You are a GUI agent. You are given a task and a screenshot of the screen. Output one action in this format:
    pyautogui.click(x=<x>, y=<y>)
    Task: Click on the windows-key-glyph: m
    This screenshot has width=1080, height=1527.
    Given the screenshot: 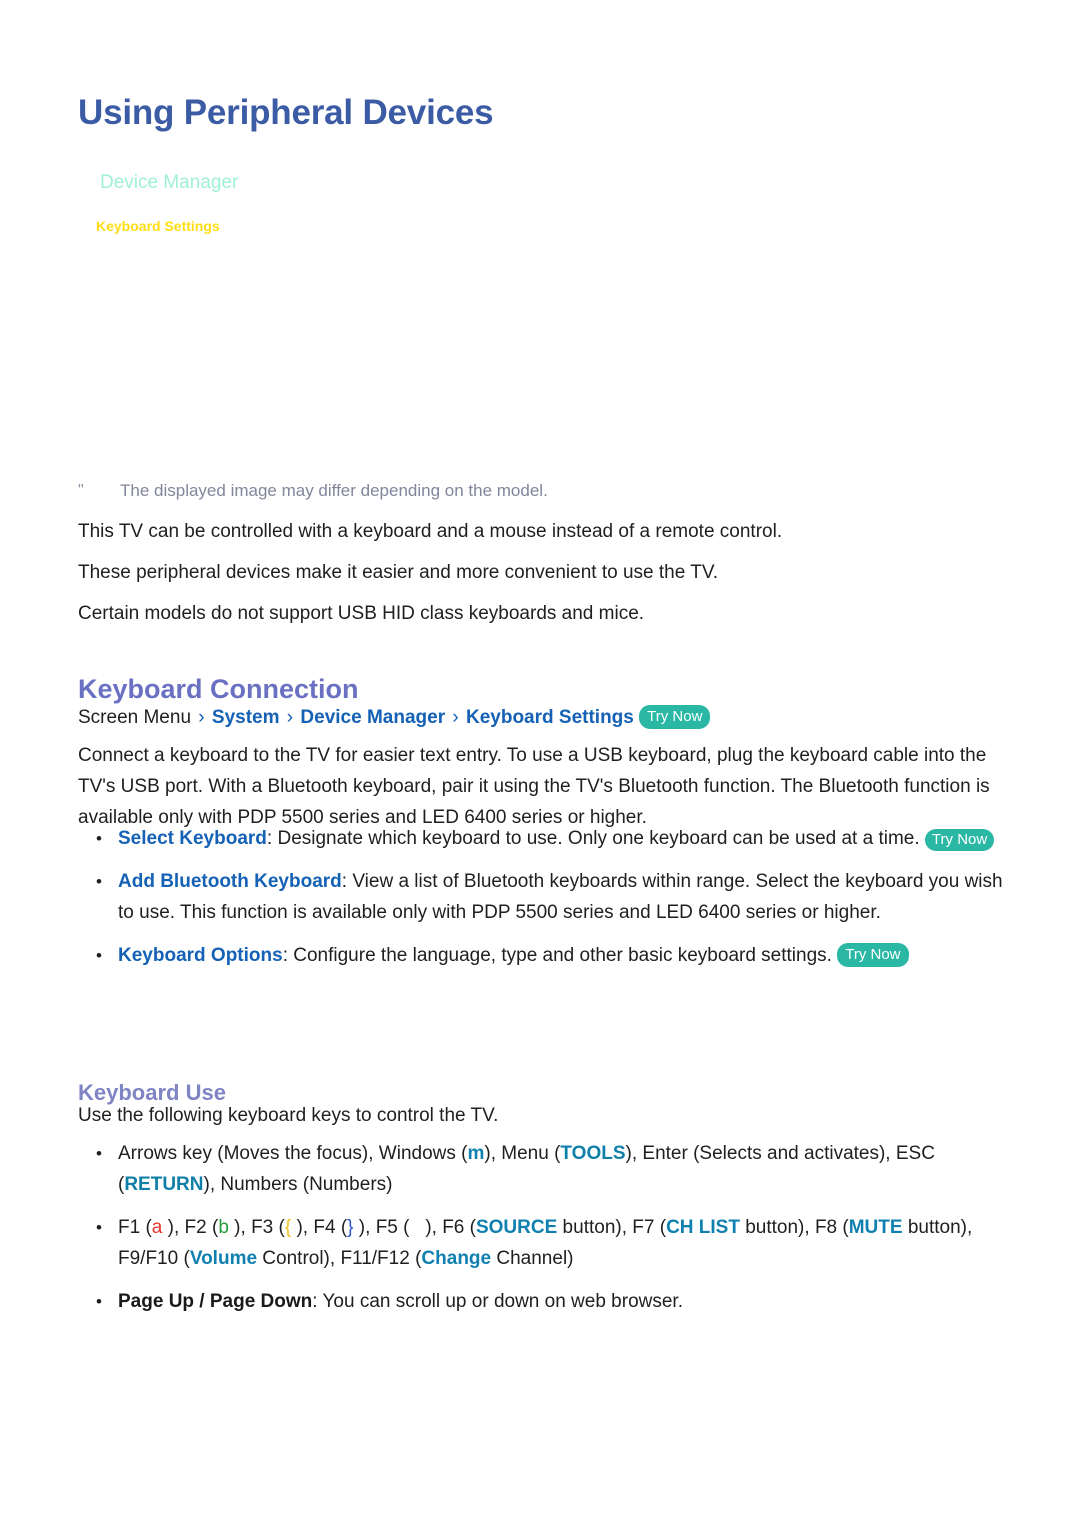 What is the action you would take?
    pyautogui.click(x=476, y=1153)
    